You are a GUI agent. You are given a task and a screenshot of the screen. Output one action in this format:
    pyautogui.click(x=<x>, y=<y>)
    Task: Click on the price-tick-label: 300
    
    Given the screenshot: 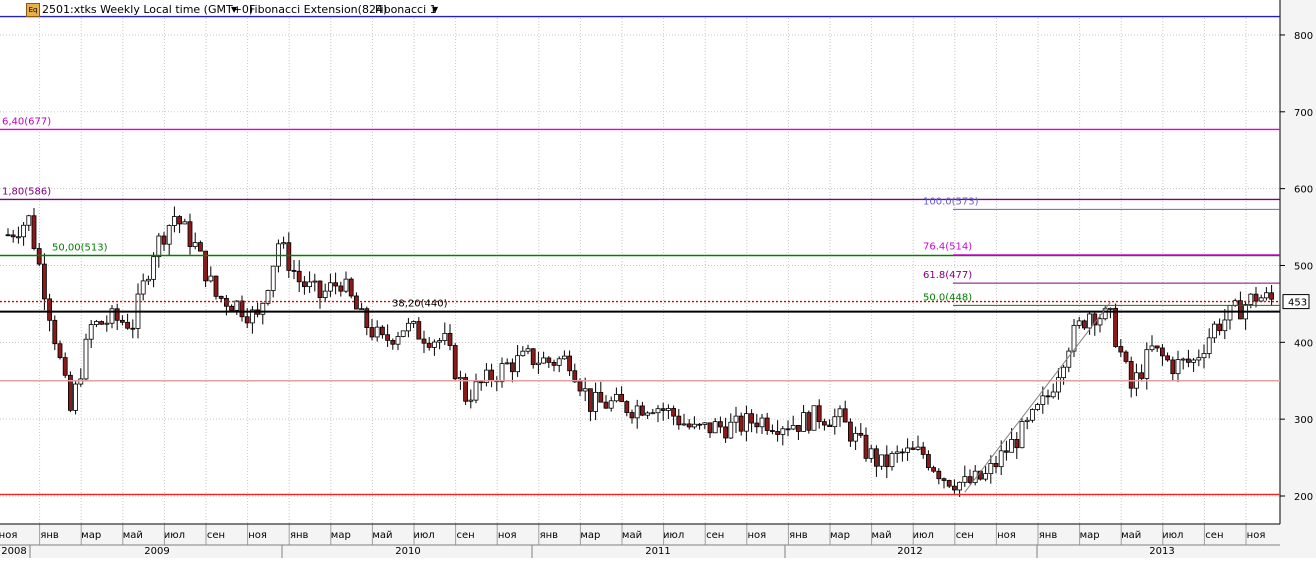 What is the action you would take?
    pyautogui.click(x=1303, y=420)
    